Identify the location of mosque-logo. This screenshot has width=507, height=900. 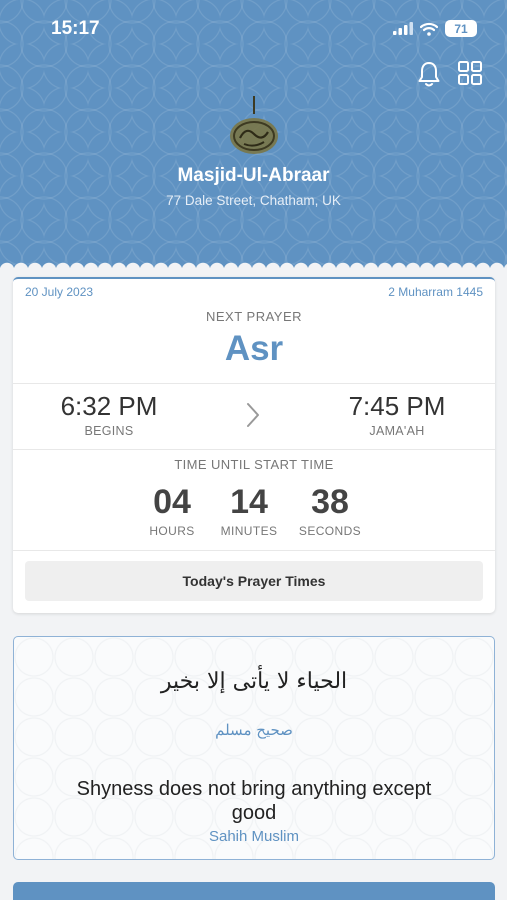
(254, 125).